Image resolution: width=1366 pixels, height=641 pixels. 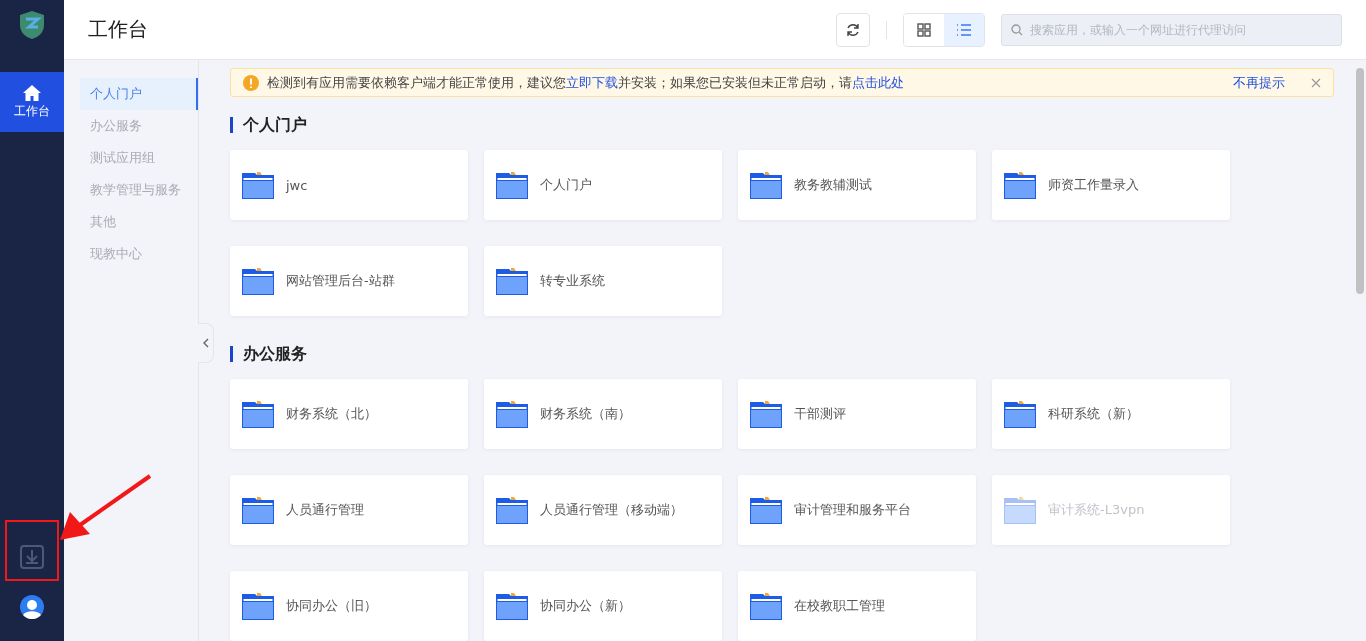 What do you see at coordinates (566, 185) in the screenshot?
I see `app-name: 个人门户` at bounding box center [566, 185].